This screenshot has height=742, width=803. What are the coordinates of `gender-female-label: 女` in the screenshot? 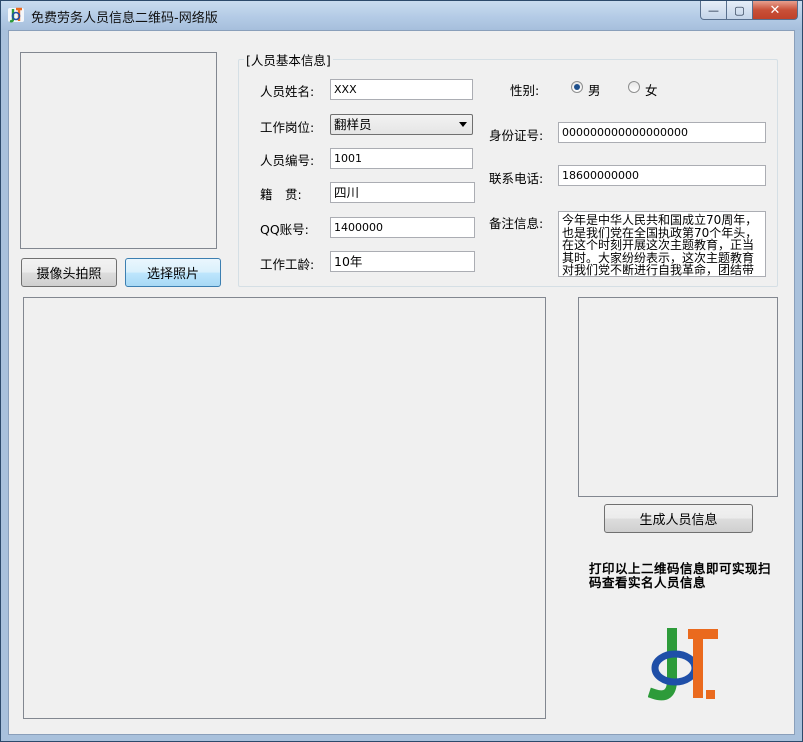 It's located at (651, 89).